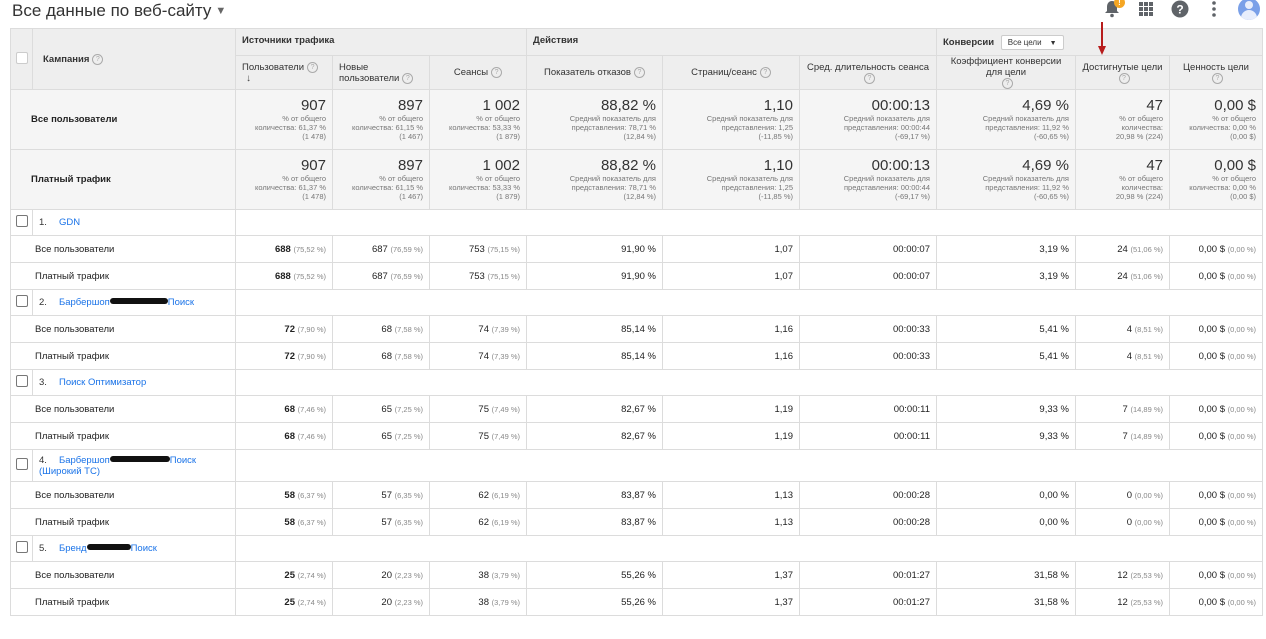  I want to click on total-note: количества:, so click(1142, 127).